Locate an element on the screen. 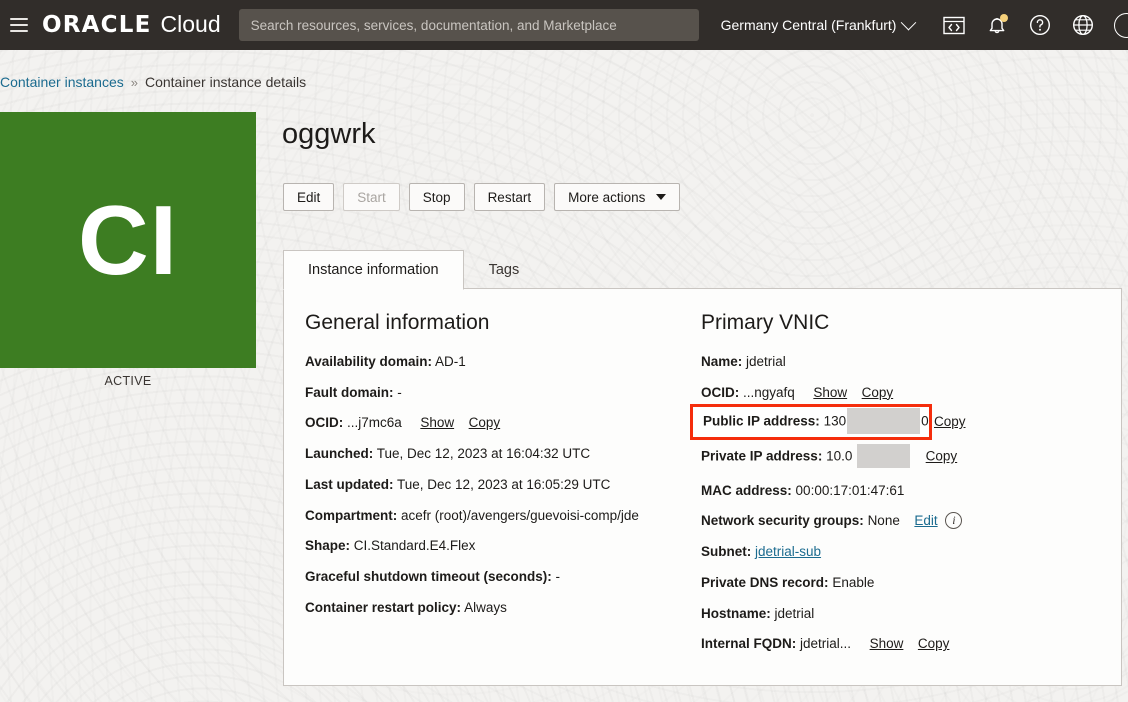 The image size is (1128, 702). help-icon is located at coordinates (1040, 25).